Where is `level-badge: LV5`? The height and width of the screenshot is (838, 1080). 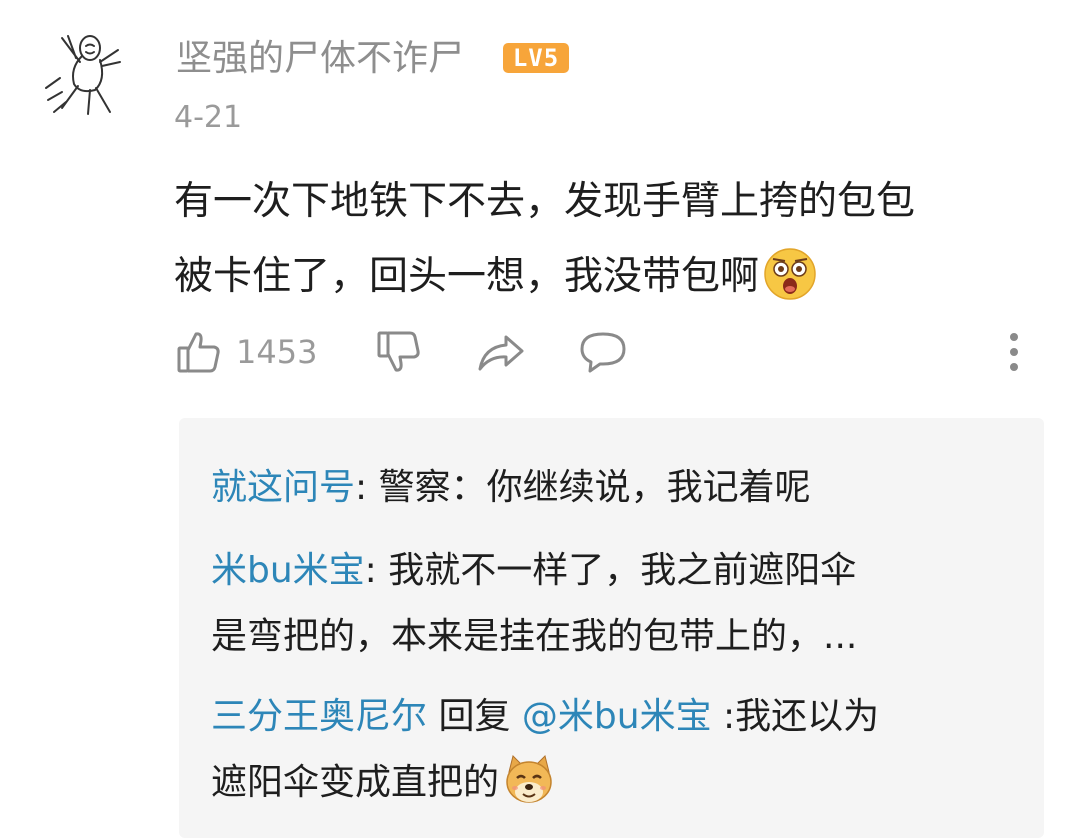
level-badge: LV5 is located at coordinates (536, 58).